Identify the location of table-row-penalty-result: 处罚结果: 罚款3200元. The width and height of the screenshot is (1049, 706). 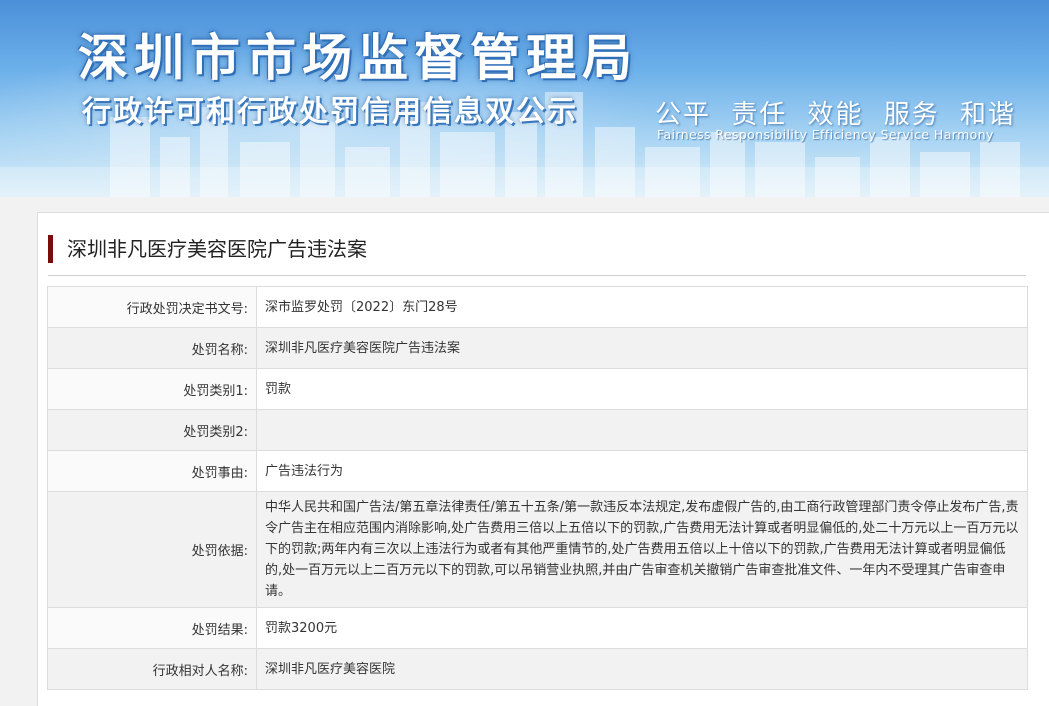
(537, 628).